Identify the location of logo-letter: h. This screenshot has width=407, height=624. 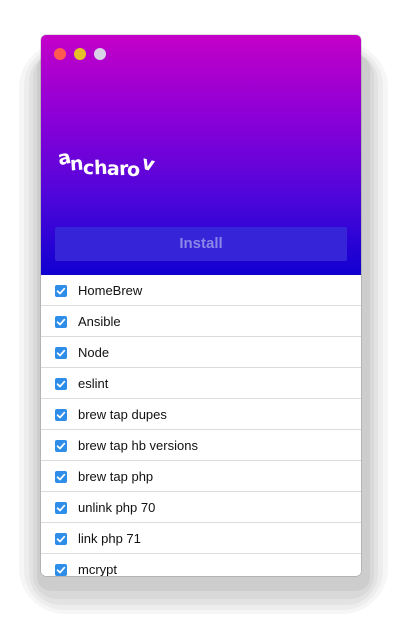
(100, 168).